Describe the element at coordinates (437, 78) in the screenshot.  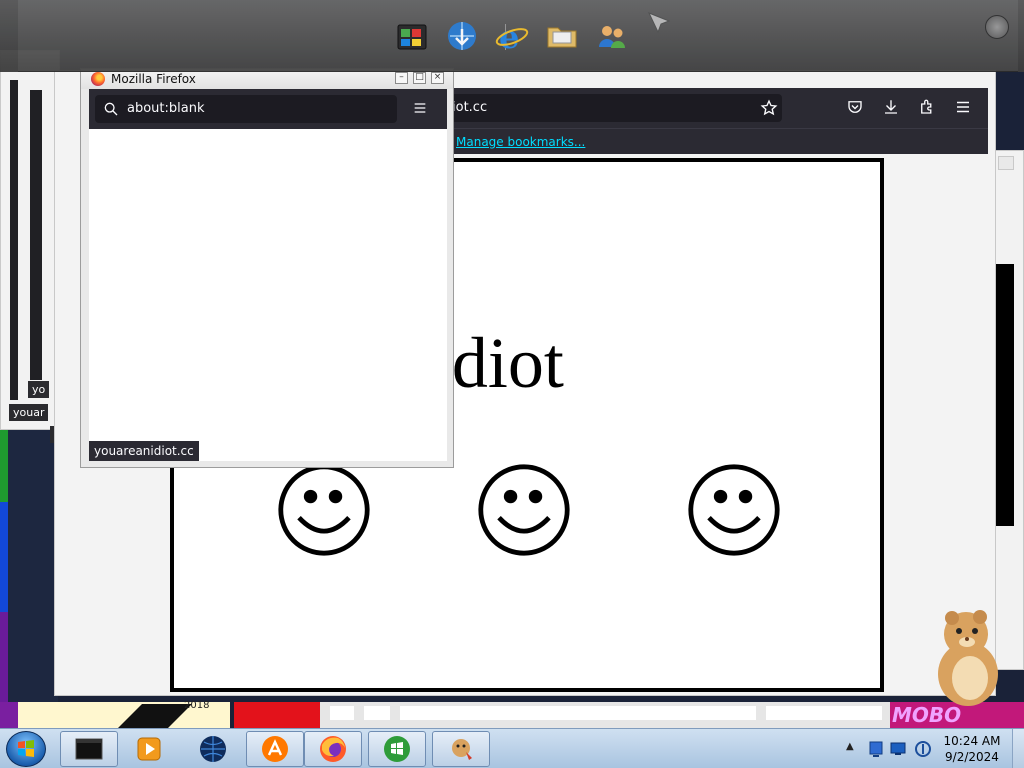
I see `close-button: ×` at that location.